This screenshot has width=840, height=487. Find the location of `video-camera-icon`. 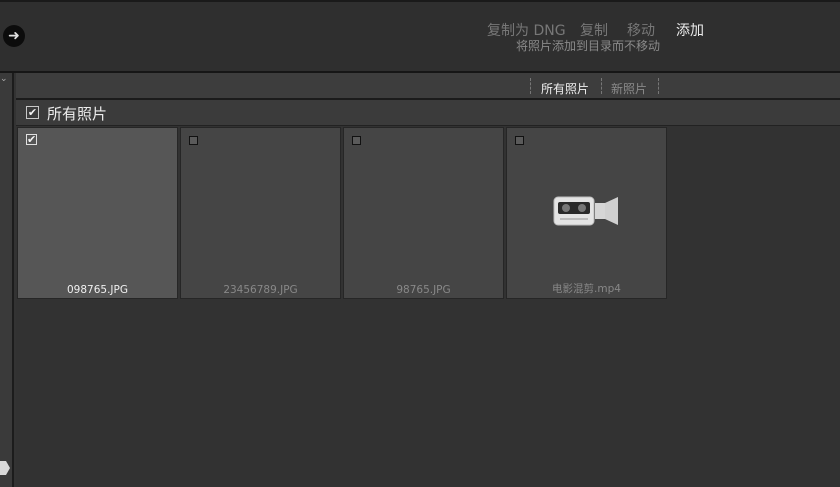

video-camera-icon is located at coordinates (585, 211).